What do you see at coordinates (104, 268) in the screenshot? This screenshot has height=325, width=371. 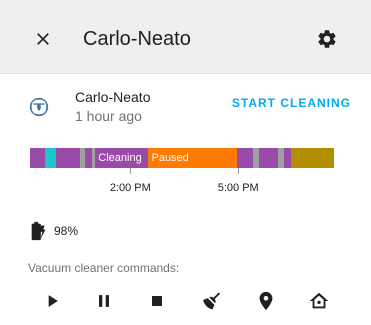 I see `commands-label: Vacuum cleaner commands:` at bounding box center [104, 268].